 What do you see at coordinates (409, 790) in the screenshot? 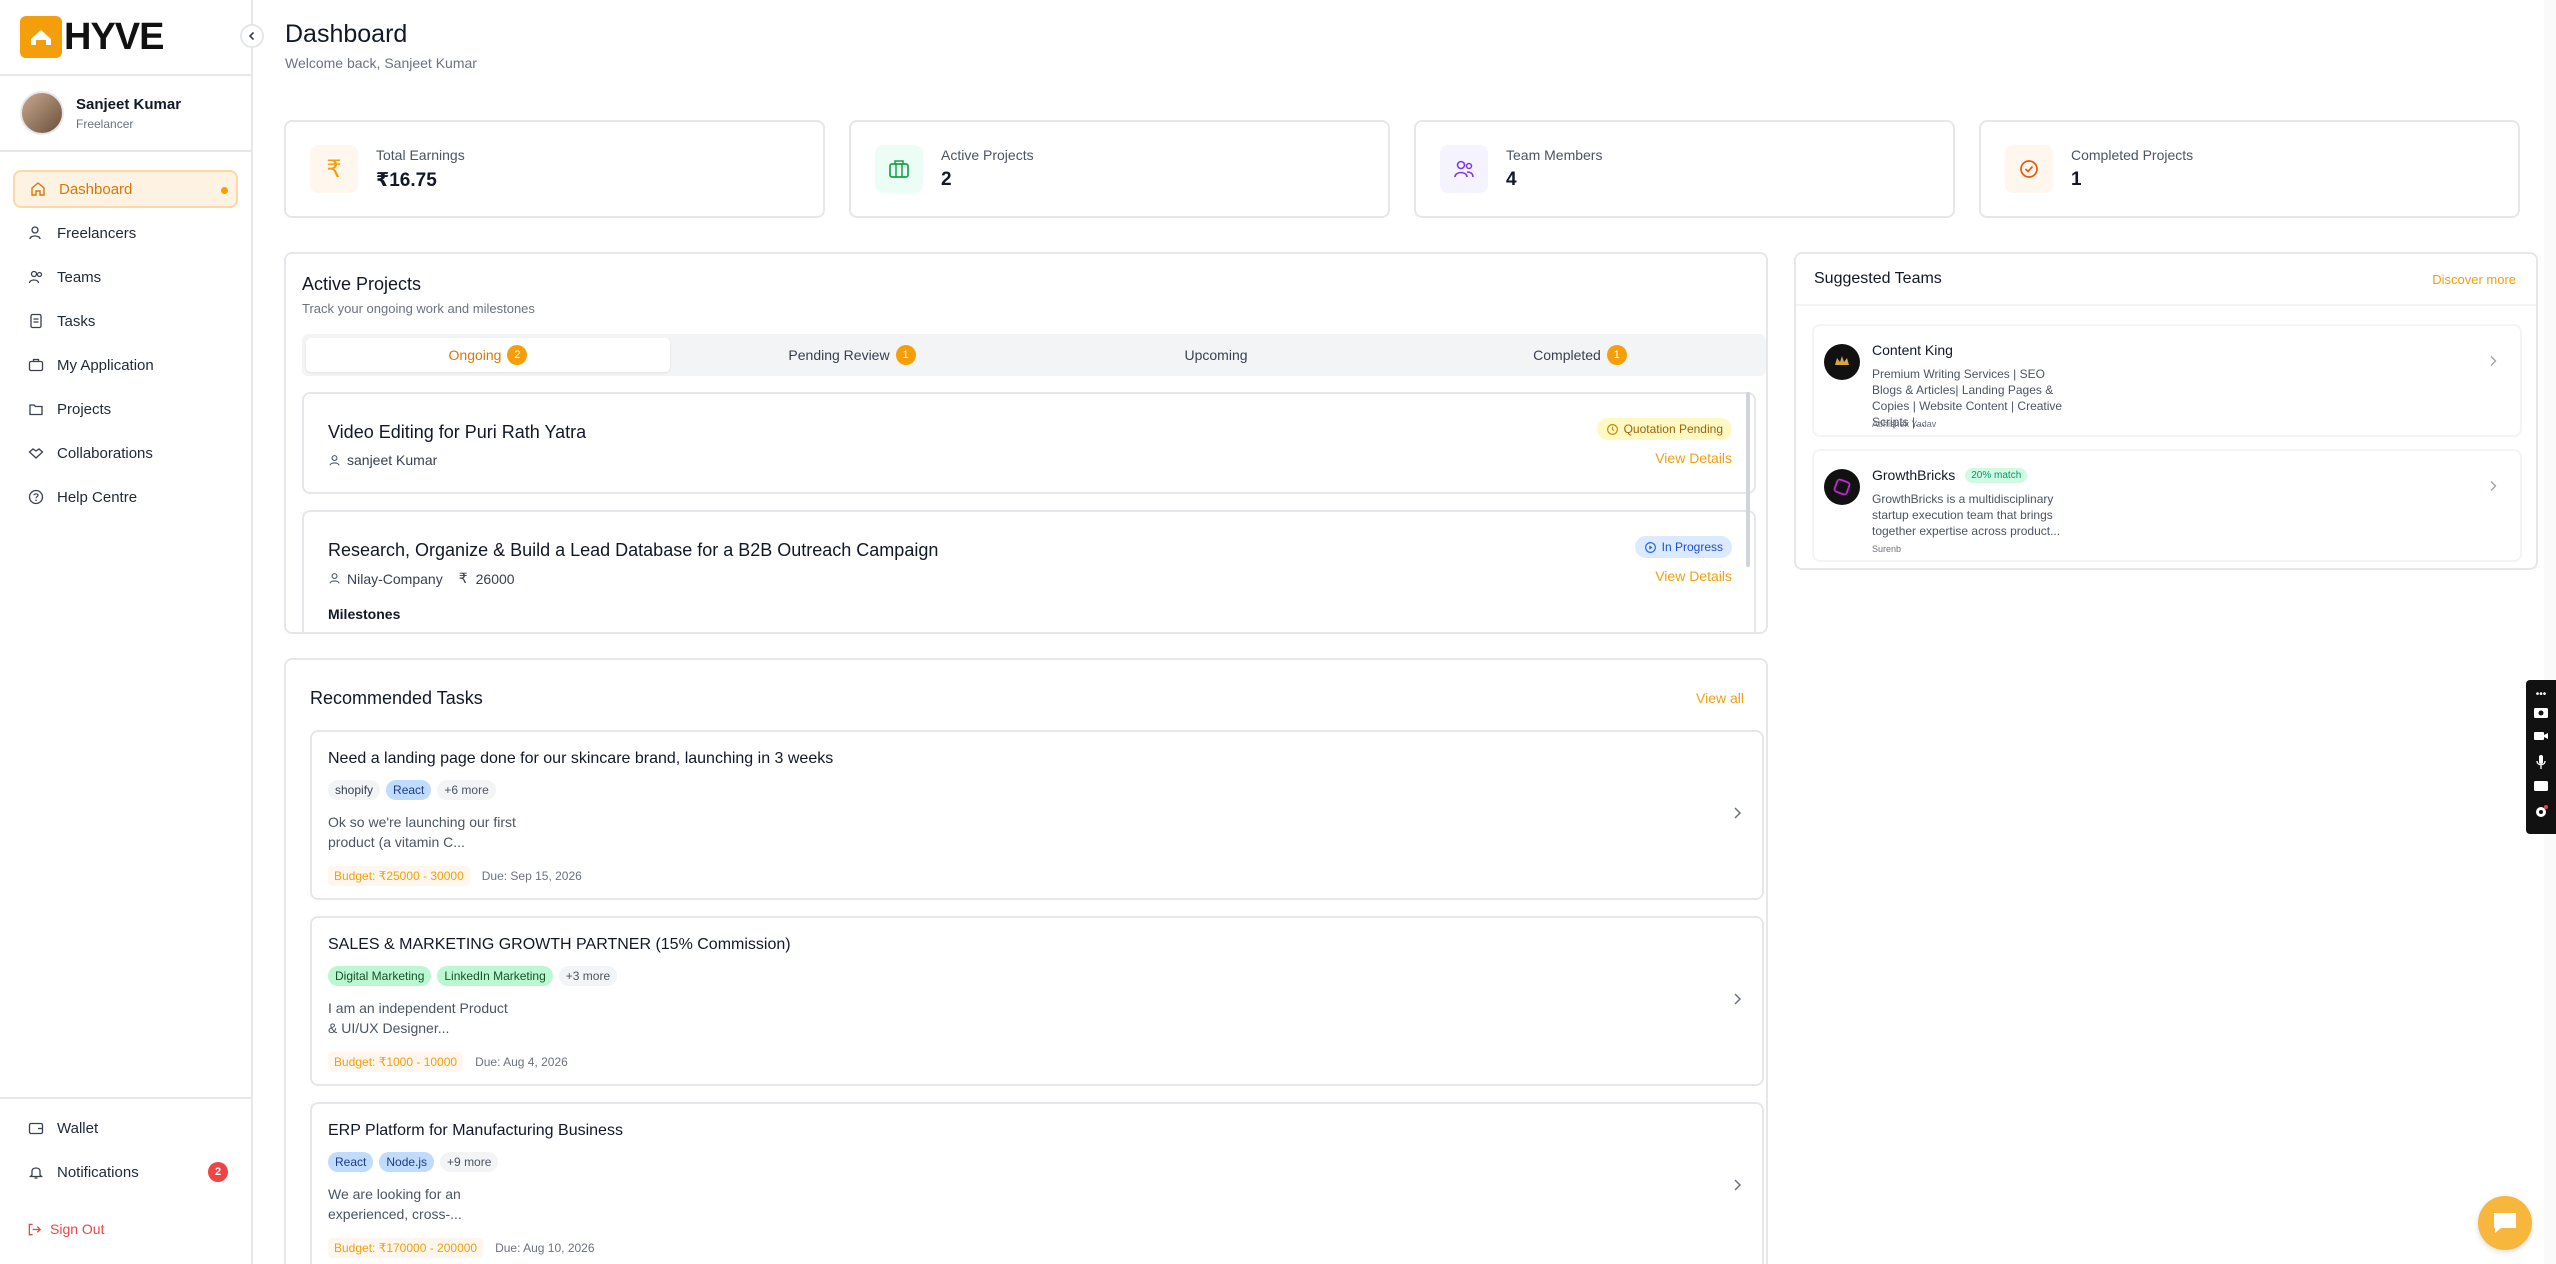
I see `tag: React` at bounding box center [409, 790].